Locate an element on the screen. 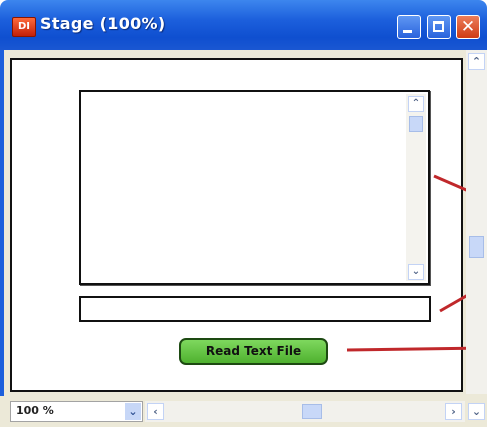 This screenshot has width=487, height=427. scroll-down-arrow-icon: ⌄ is located at coordinates (476, 411).